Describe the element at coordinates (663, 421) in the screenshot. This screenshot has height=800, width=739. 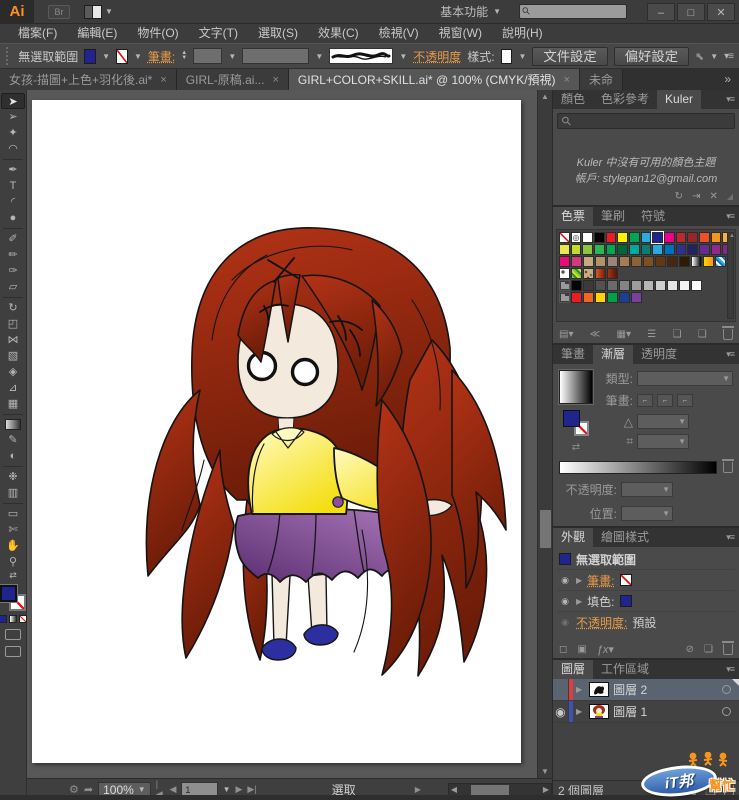
I see `gradient-angle-select: ▼` at that location.